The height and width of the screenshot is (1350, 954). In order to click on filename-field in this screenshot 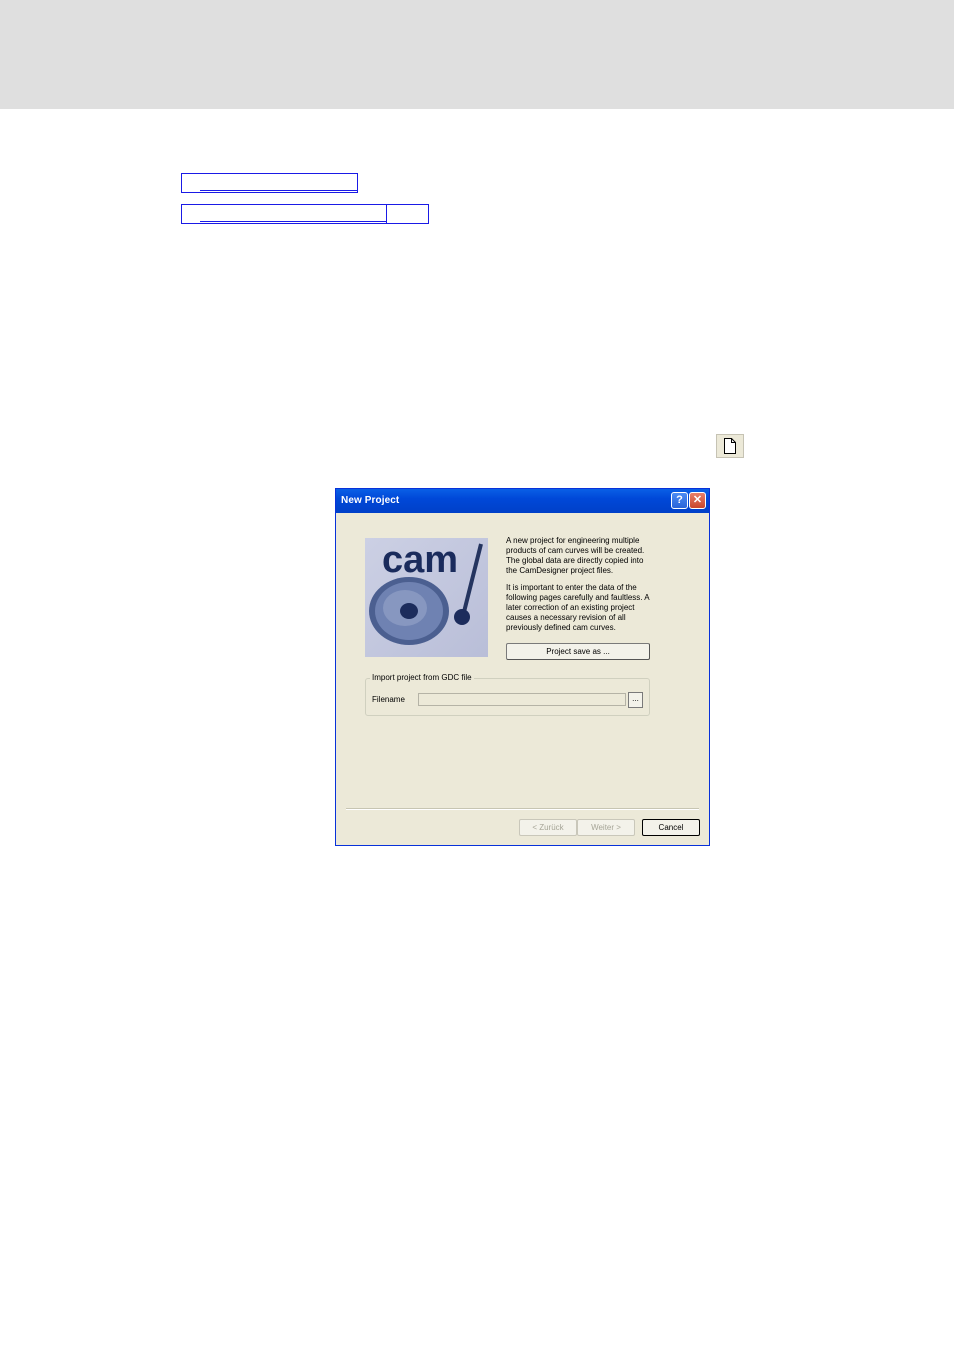, I will do `click(522, 699)`.